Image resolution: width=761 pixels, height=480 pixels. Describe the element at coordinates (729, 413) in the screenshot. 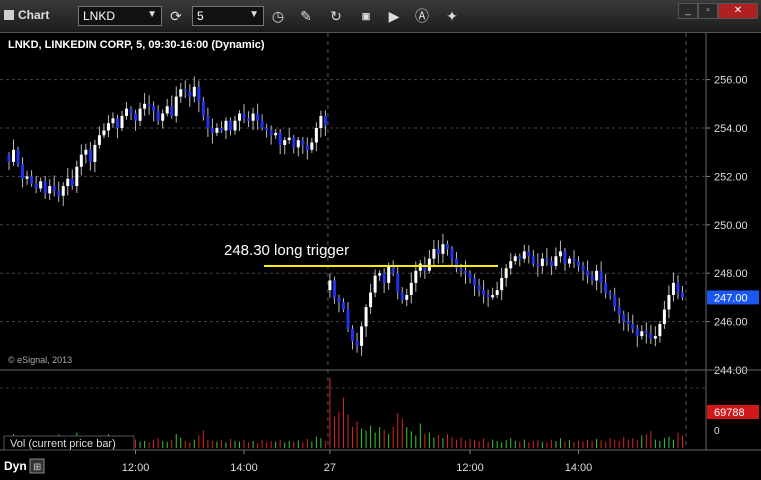

I see `volume-last-label: 69788` at that location.